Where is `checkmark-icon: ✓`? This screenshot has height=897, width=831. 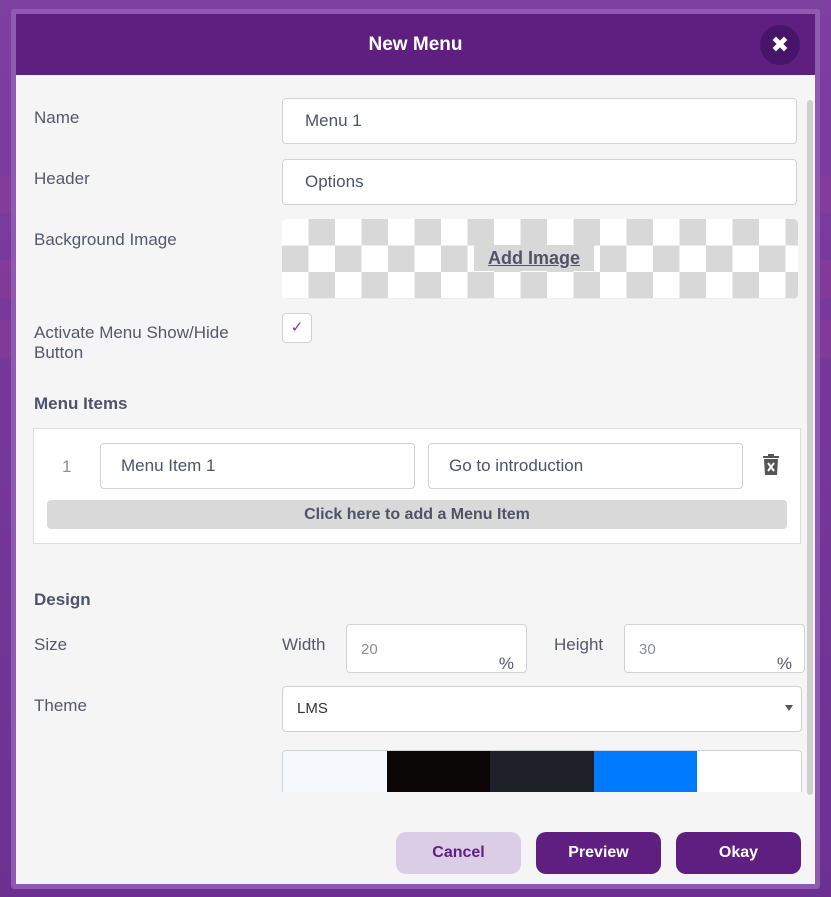 checkmark-icon: ✓ is located at coordinates (297, 327).